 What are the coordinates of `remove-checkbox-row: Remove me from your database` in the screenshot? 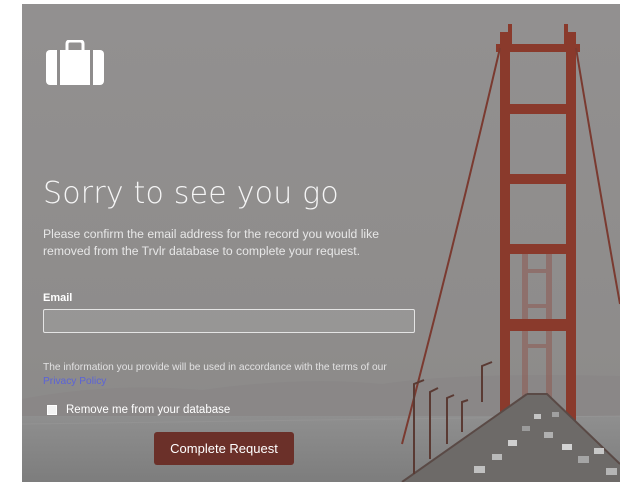 It's located at (138, 410).